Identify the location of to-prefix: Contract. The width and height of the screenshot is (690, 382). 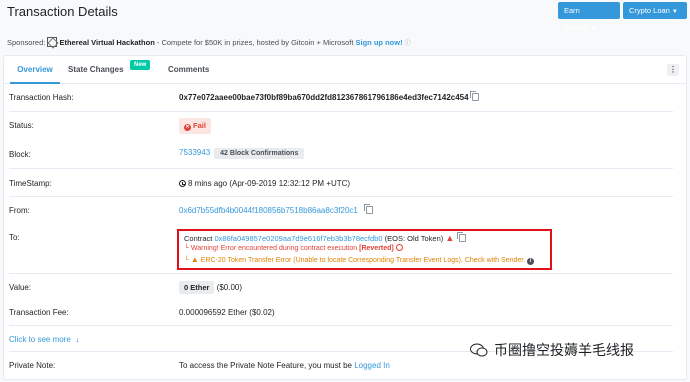
(199, 238).